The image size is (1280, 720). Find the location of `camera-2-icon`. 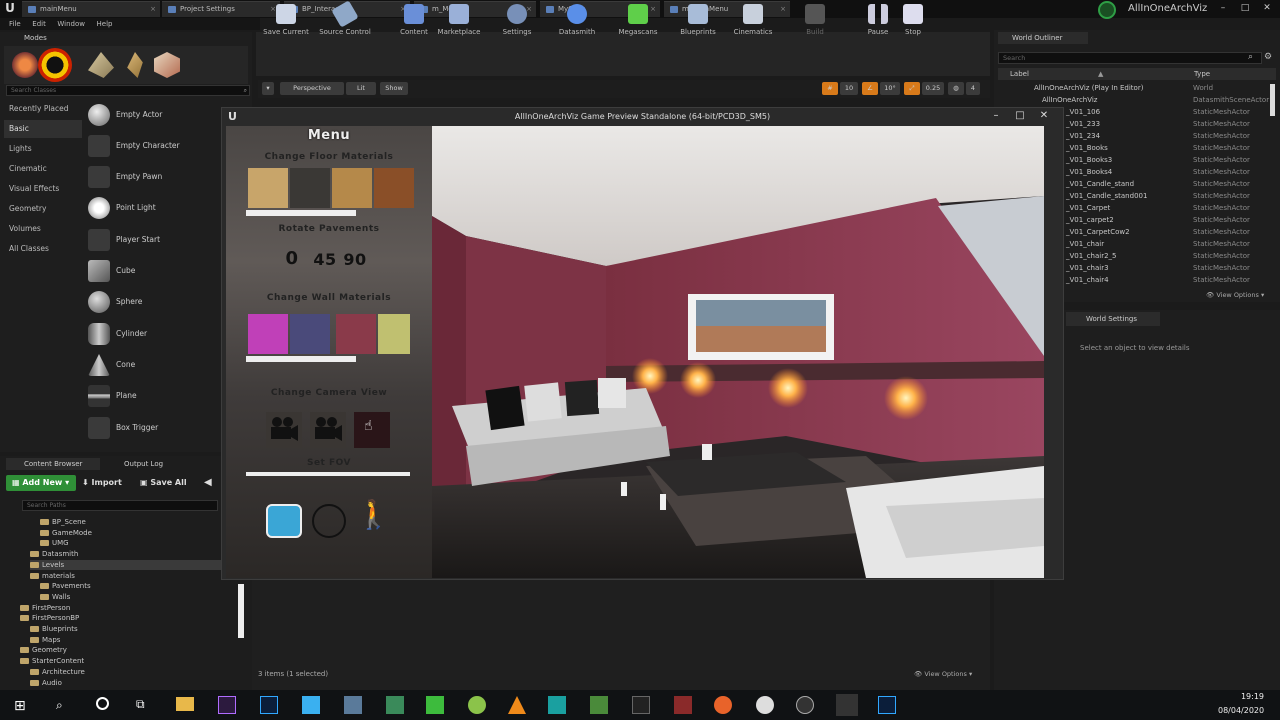

camera-2-icon is located at coordinates (328, 430).